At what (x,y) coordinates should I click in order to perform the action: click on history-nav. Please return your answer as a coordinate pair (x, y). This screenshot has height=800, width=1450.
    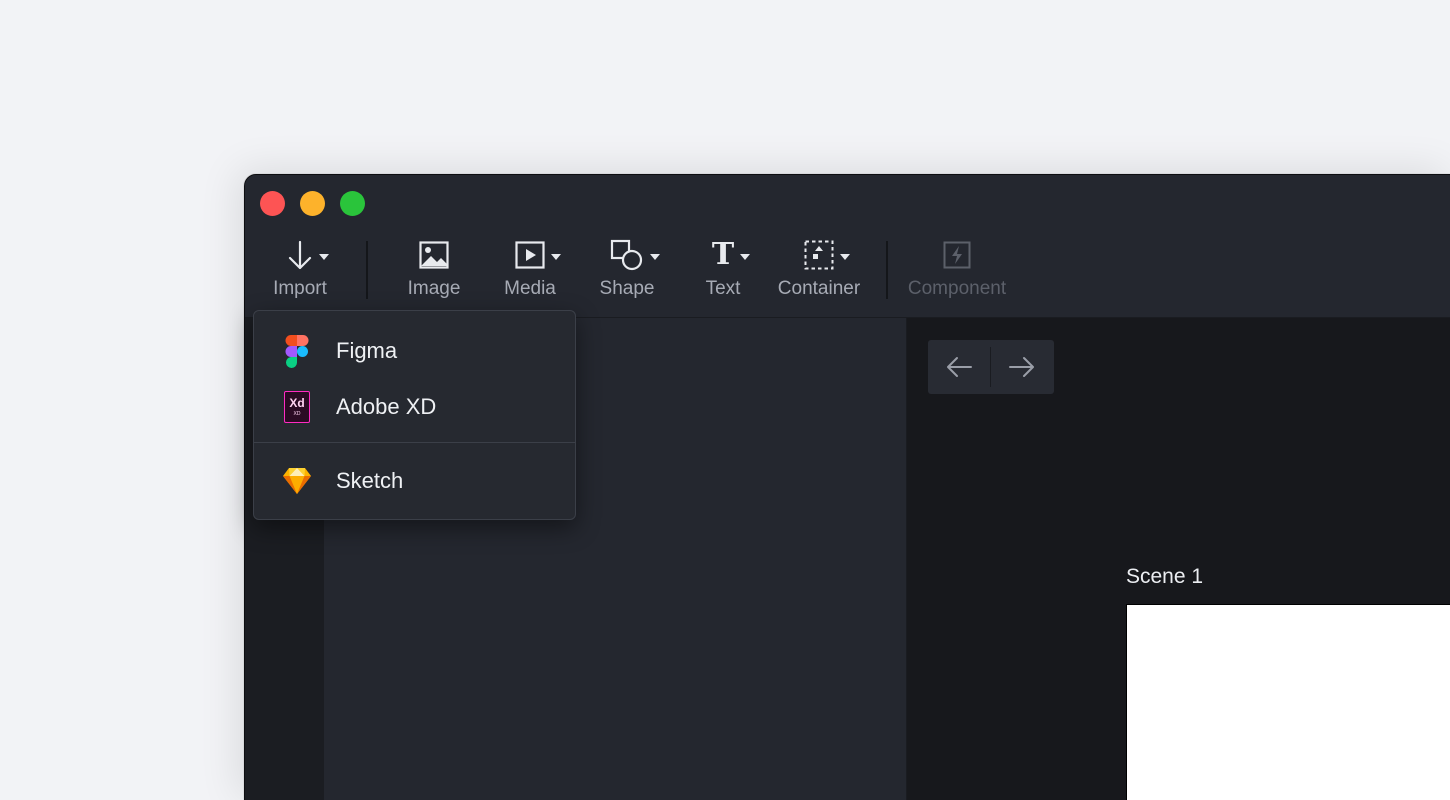
    Looking at the image, I should click on (991, 367).